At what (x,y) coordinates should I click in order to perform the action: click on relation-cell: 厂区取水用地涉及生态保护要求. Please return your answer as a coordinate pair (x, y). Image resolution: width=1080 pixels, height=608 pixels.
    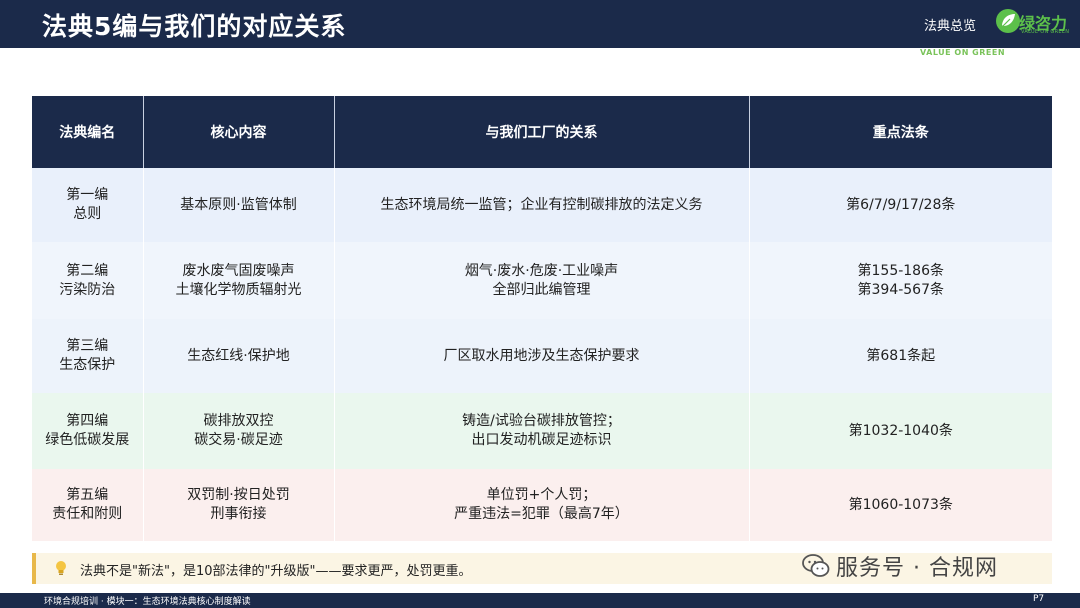
    Looking at the image, I should click on (542, 356).